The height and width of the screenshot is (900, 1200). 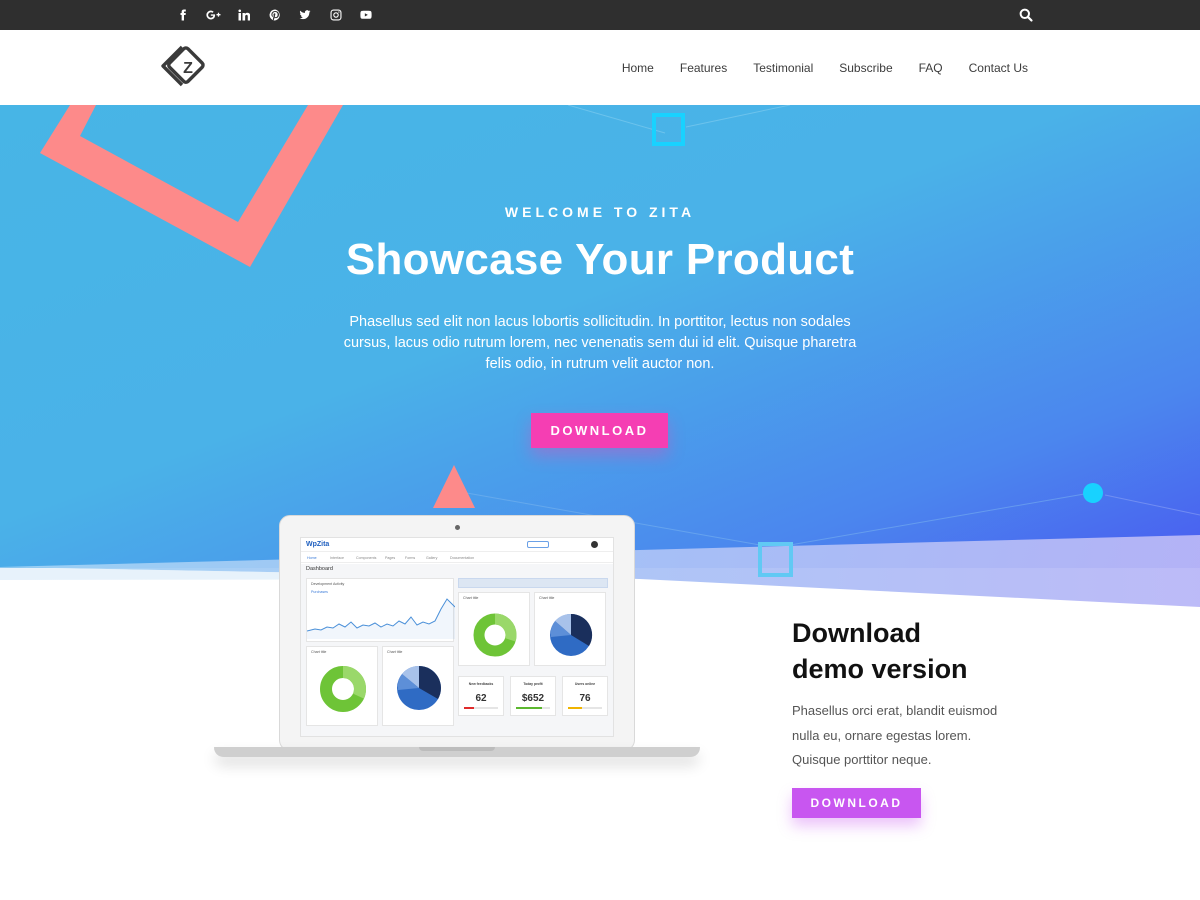 I want to click on linkedin-icon, so click(x=244, y=15).